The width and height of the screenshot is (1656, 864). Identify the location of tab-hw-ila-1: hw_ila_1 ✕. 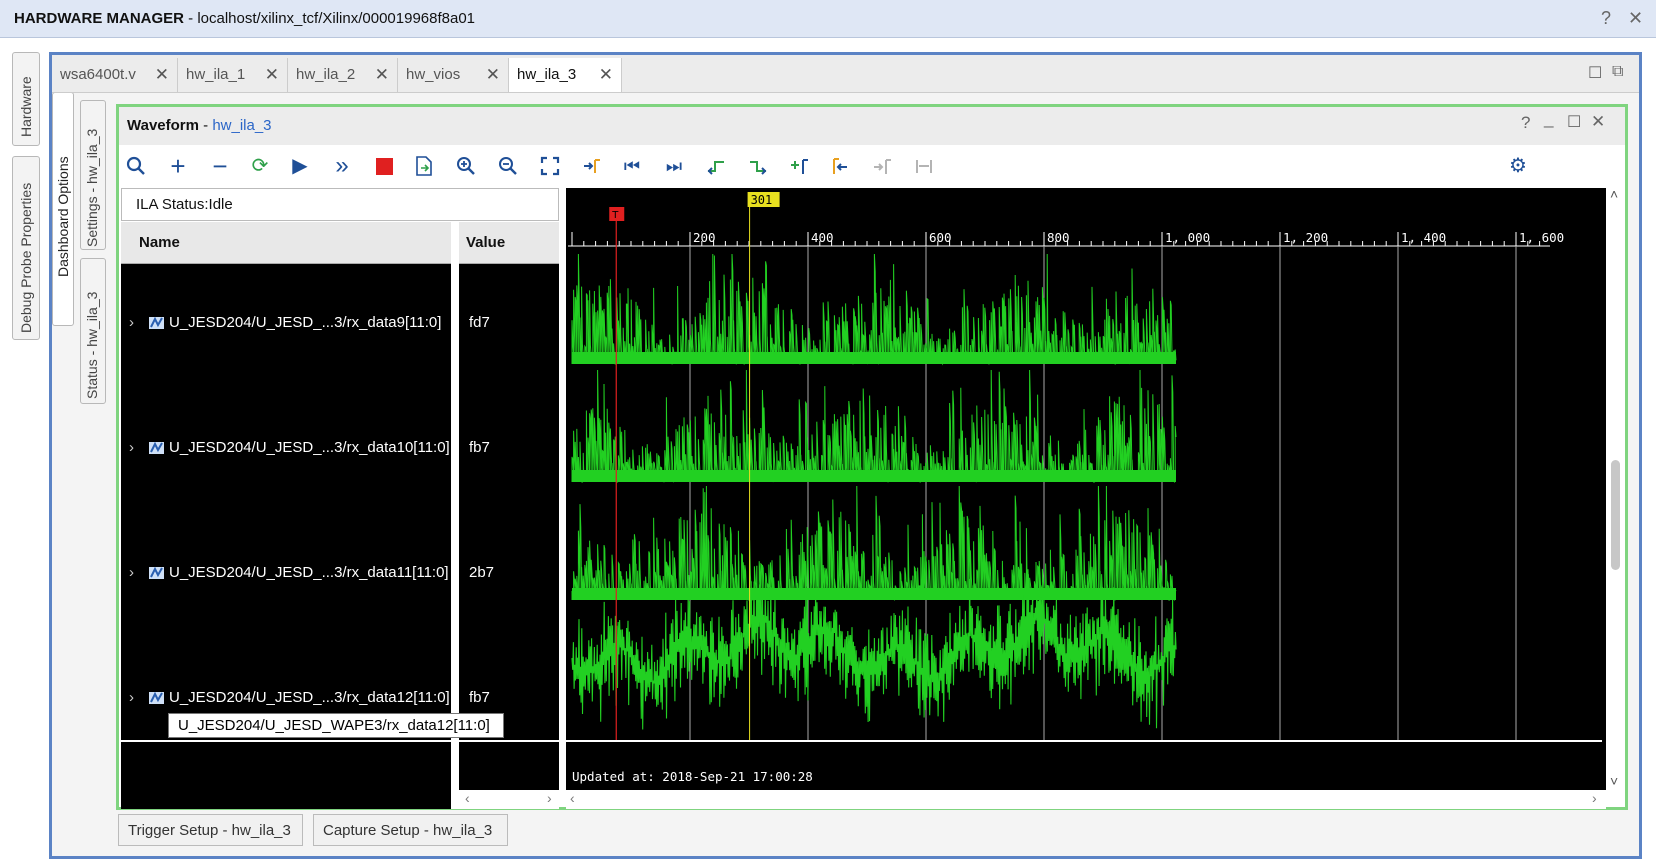
(233, 75).